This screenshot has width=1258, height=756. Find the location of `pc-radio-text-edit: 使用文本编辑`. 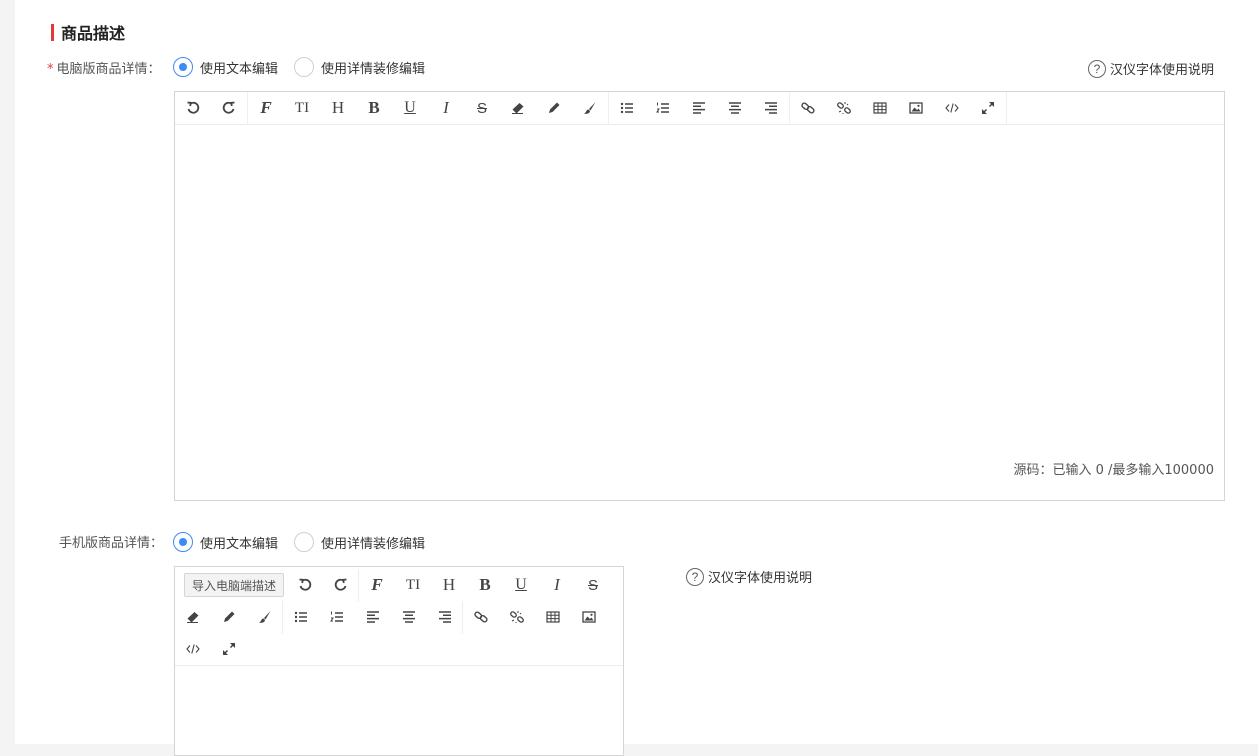

pc-radio-text-edit: 使用文本编辑 is located at coordinates (225, 67).